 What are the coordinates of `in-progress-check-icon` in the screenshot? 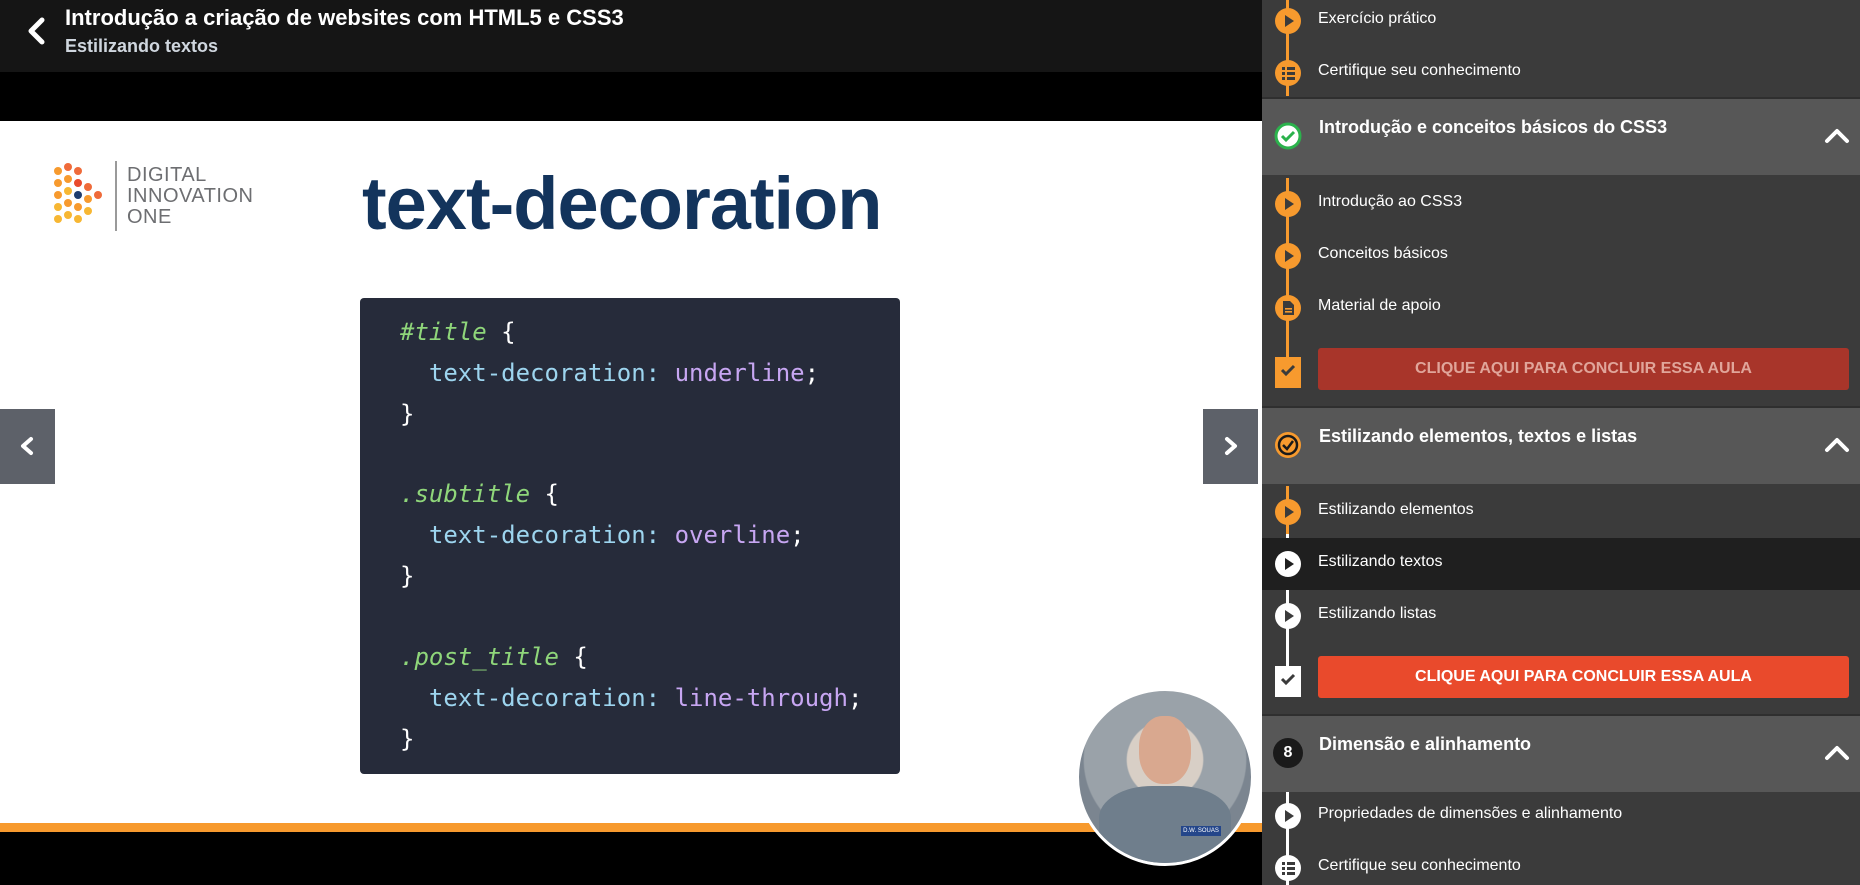 It's located at (1288, 445).